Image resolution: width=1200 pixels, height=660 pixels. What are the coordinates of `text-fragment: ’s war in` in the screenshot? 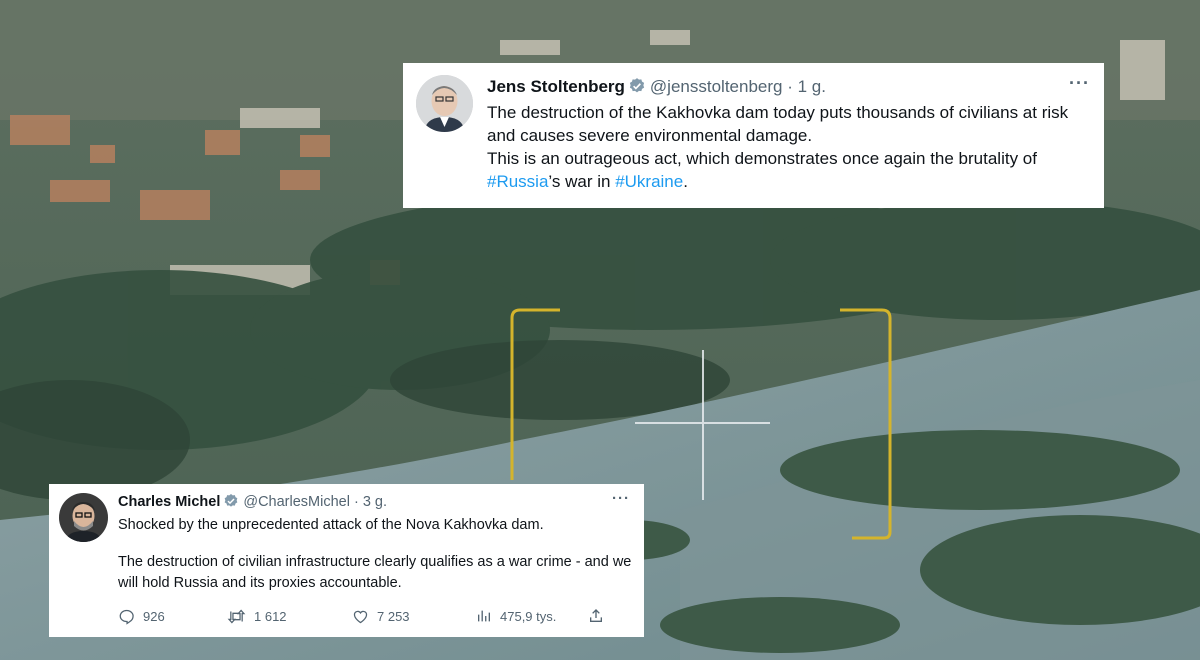 It's located at (582, 181).